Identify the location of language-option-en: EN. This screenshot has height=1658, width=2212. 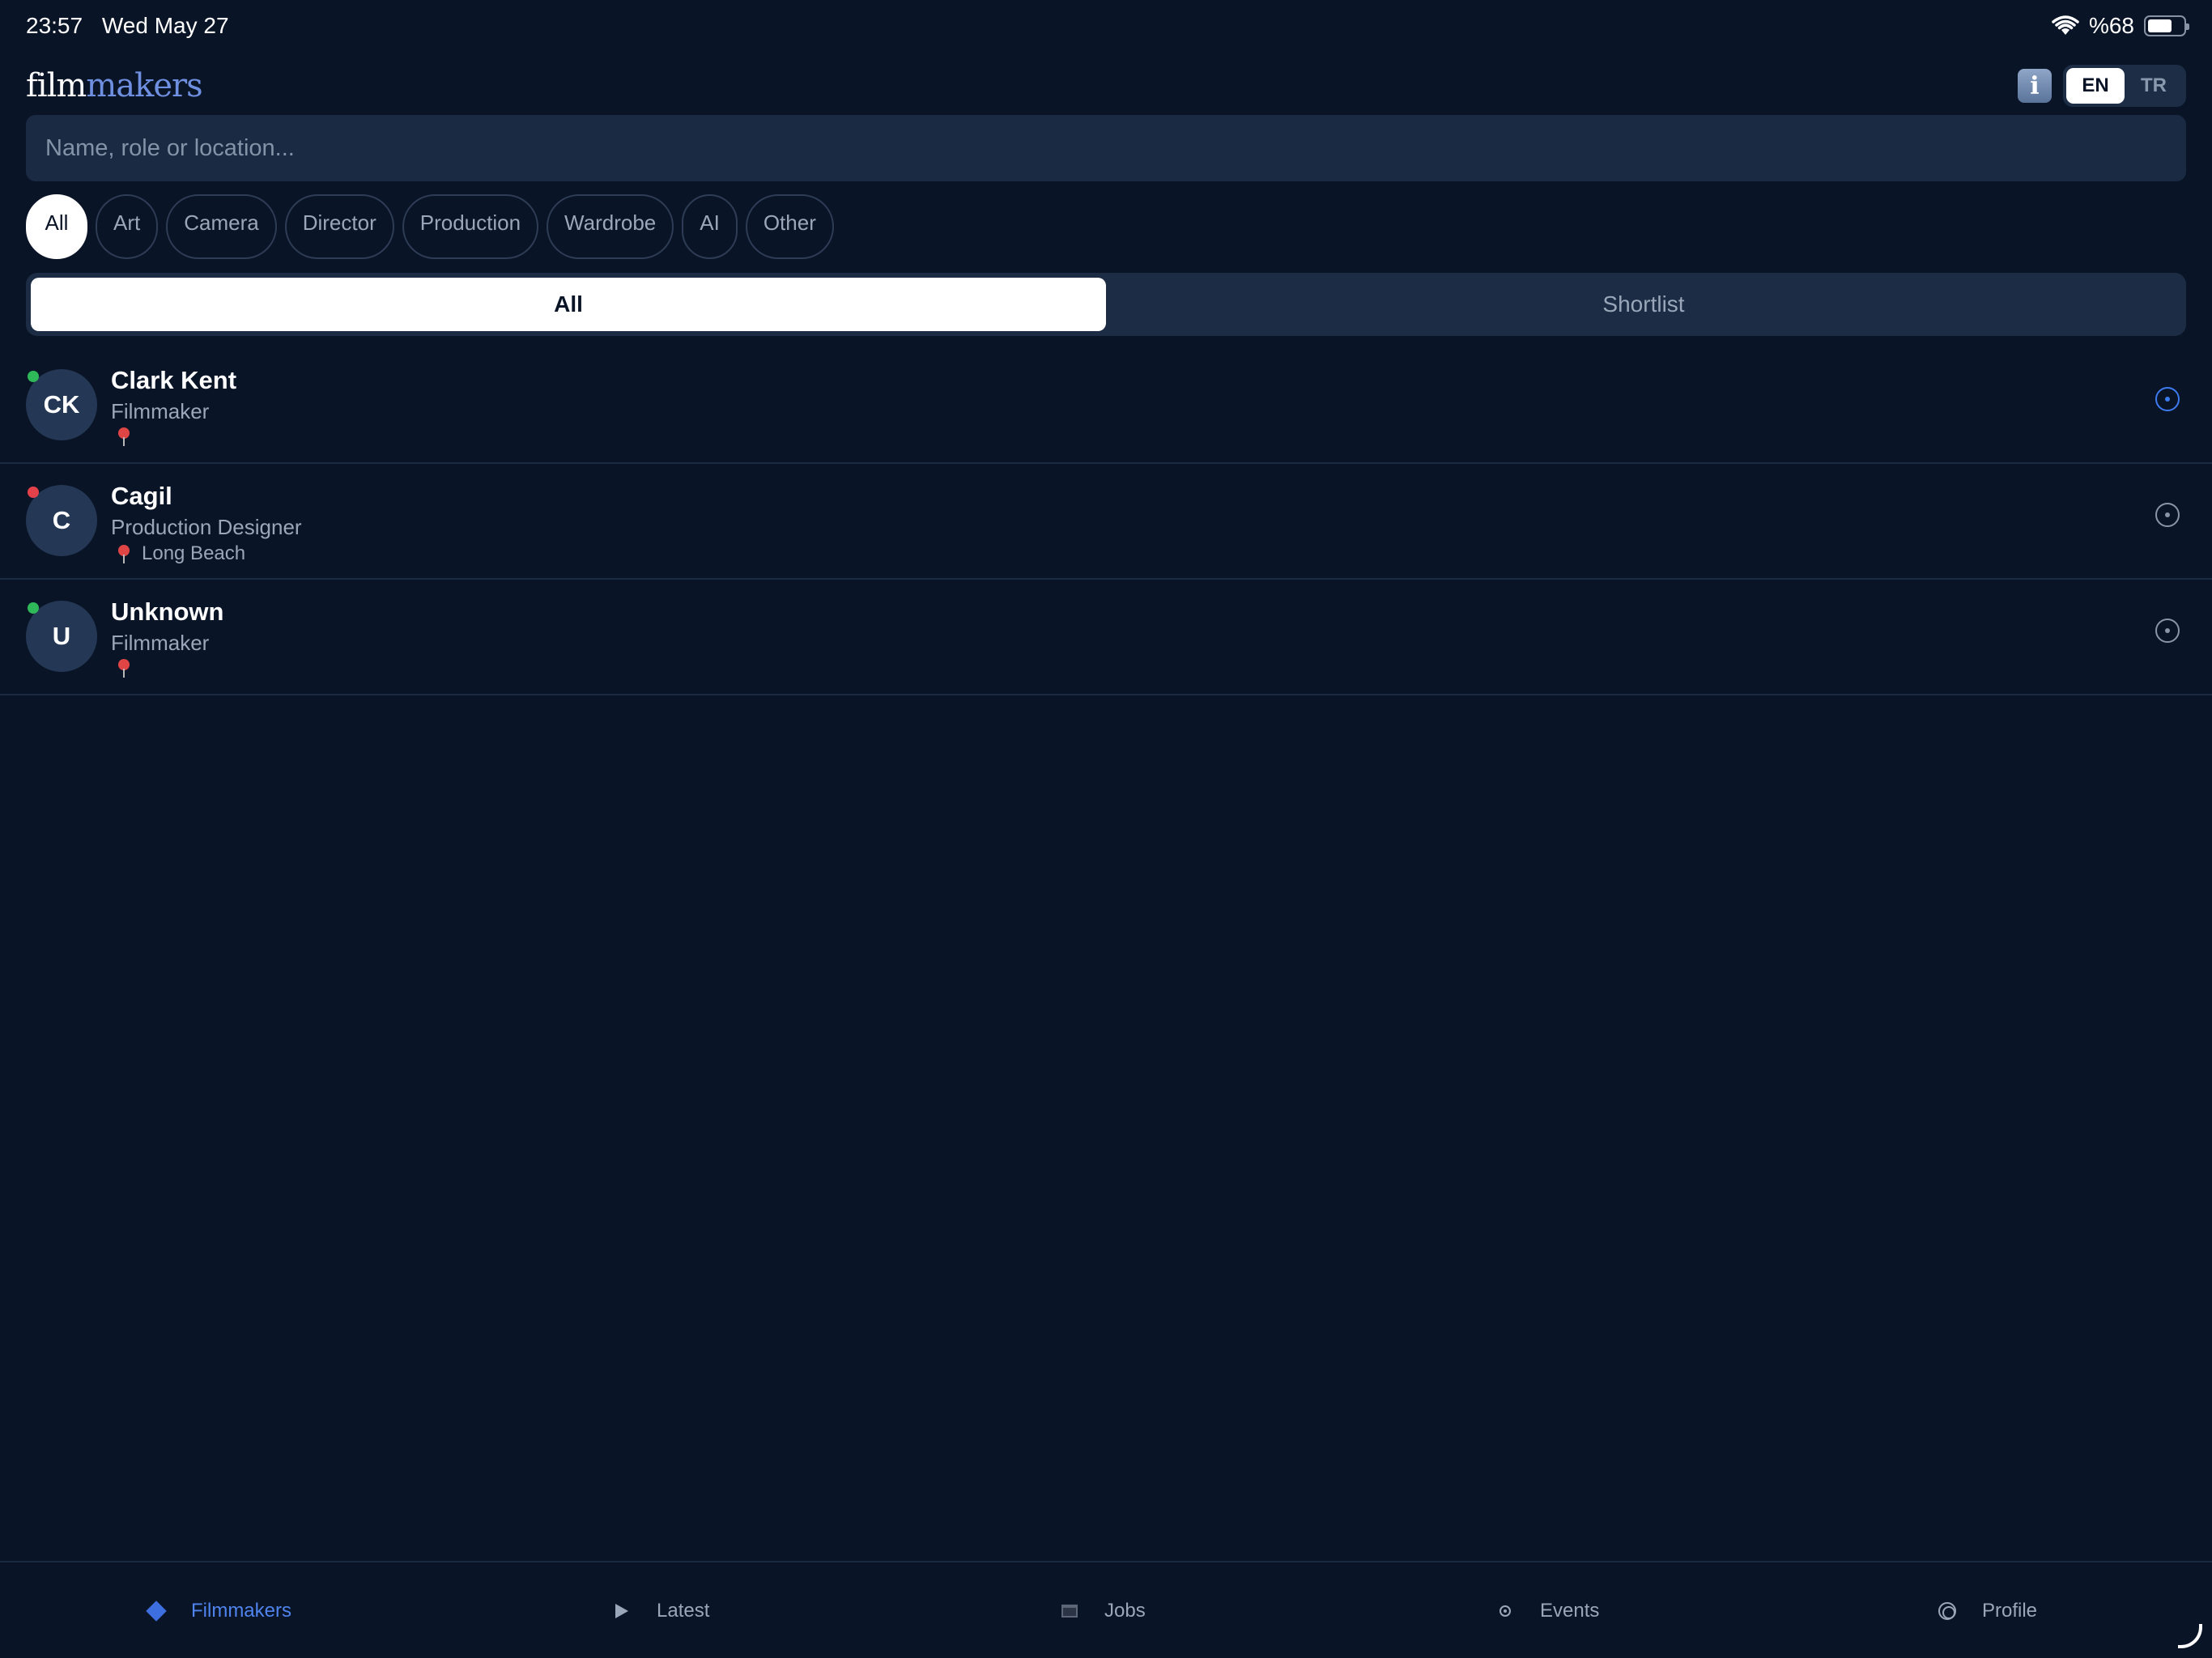
(2096, 86).